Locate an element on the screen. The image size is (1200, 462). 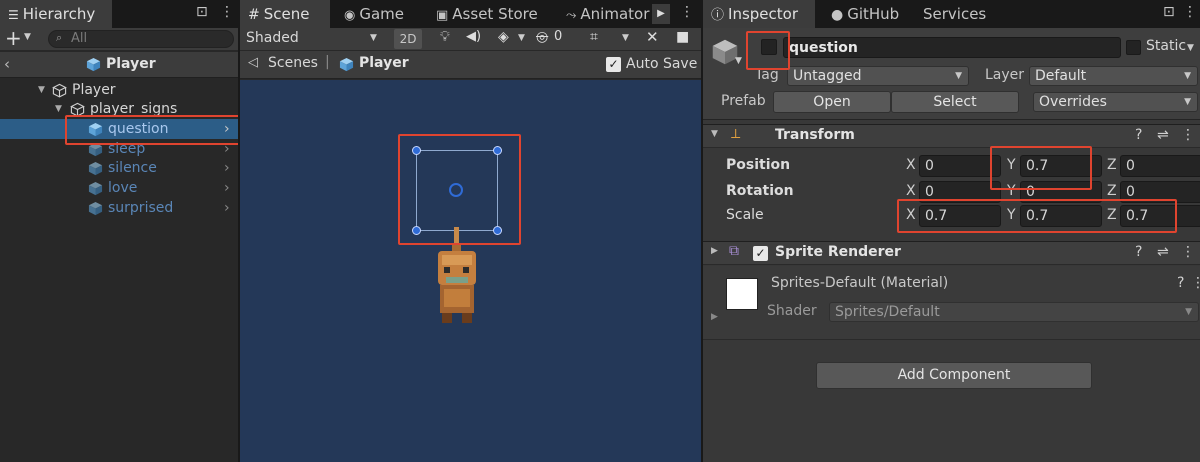
sprite-renderer-header: ▶ ⧉ ✓ Sprite Renderer ? ⇌ ⋮ is located at coordinates (951, 253).